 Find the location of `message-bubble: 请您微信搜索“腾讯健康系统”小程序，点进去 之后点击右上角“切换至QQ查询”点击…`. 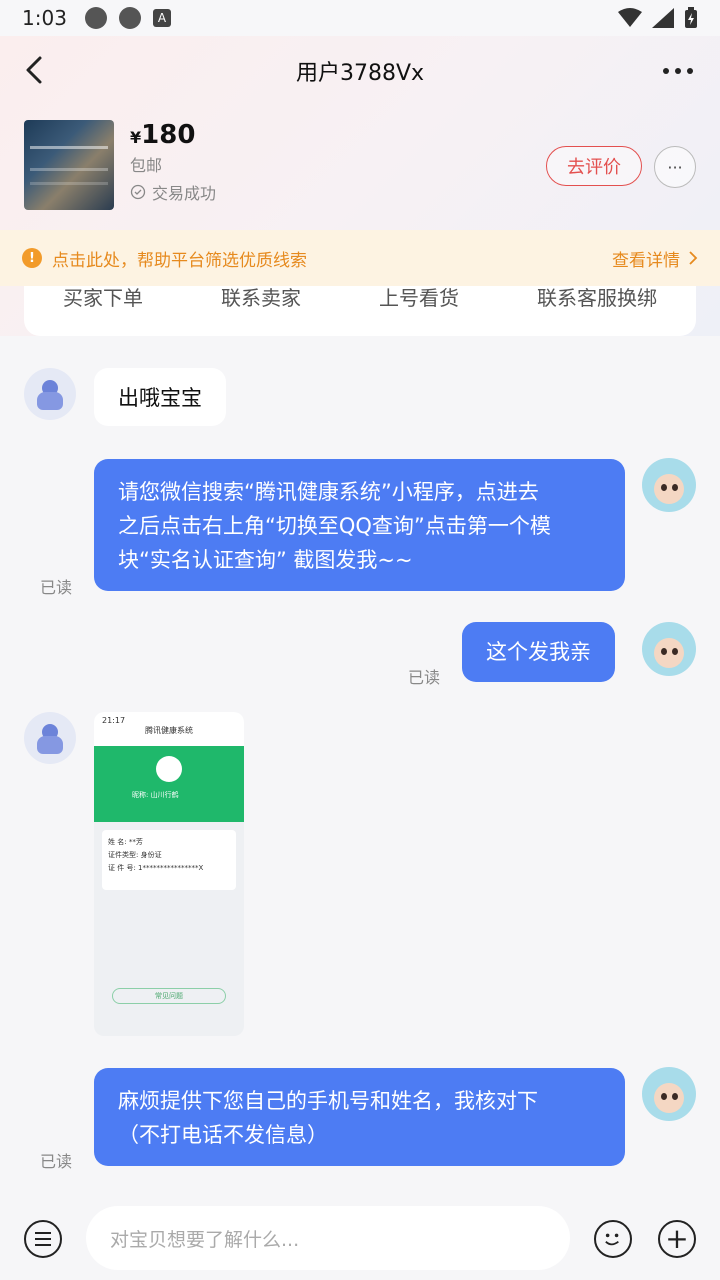

message-bubble: 请您微信搜索“腾讯健康系统”小程序，点进去 之后点击右上角“切换至QQ查询”点击… is located at coordinates (359, 525).